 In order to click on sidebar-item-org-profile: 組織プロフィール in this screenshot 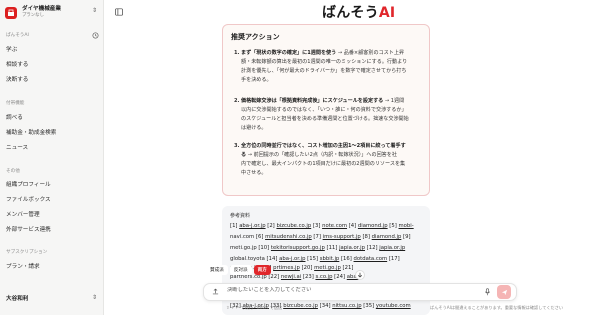, I will do `click(28, 184)`.